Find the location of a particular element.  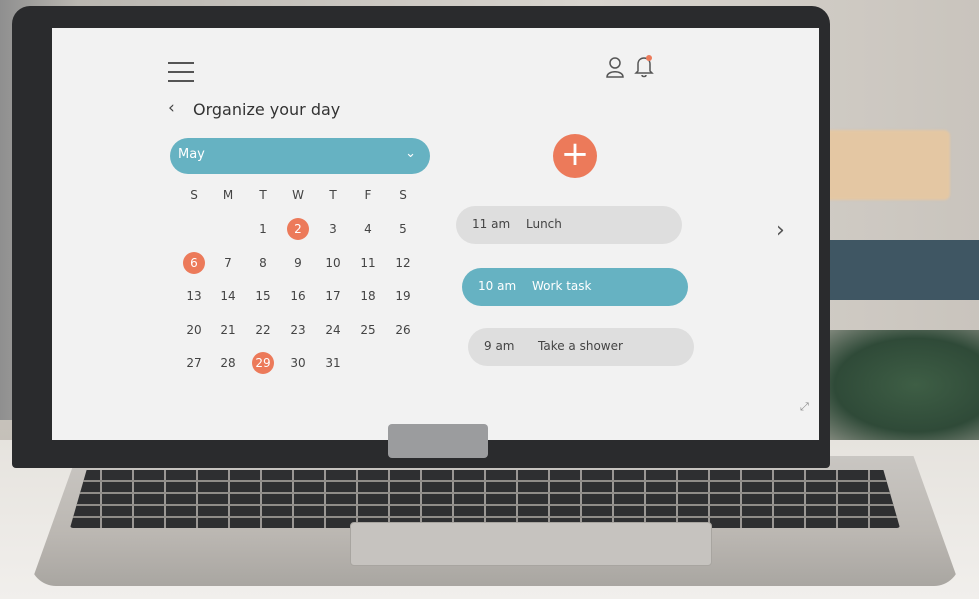

calendar-day-label: 12 is located at coordinates (403, 262).